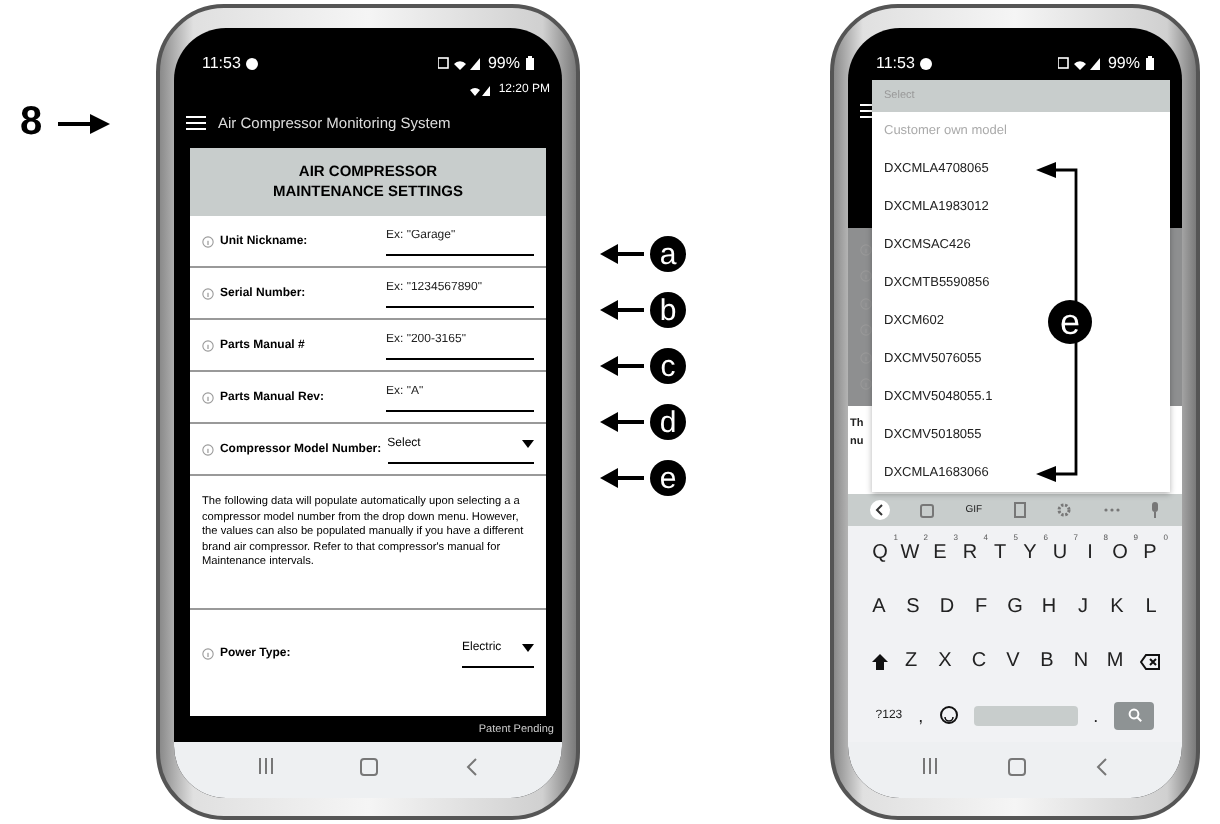 The image size is (1220, 824). What do you see at coordinates (1015, 607) in the screenshot?
I see `keyboard-key: G` at bounding box center [1015, 607].